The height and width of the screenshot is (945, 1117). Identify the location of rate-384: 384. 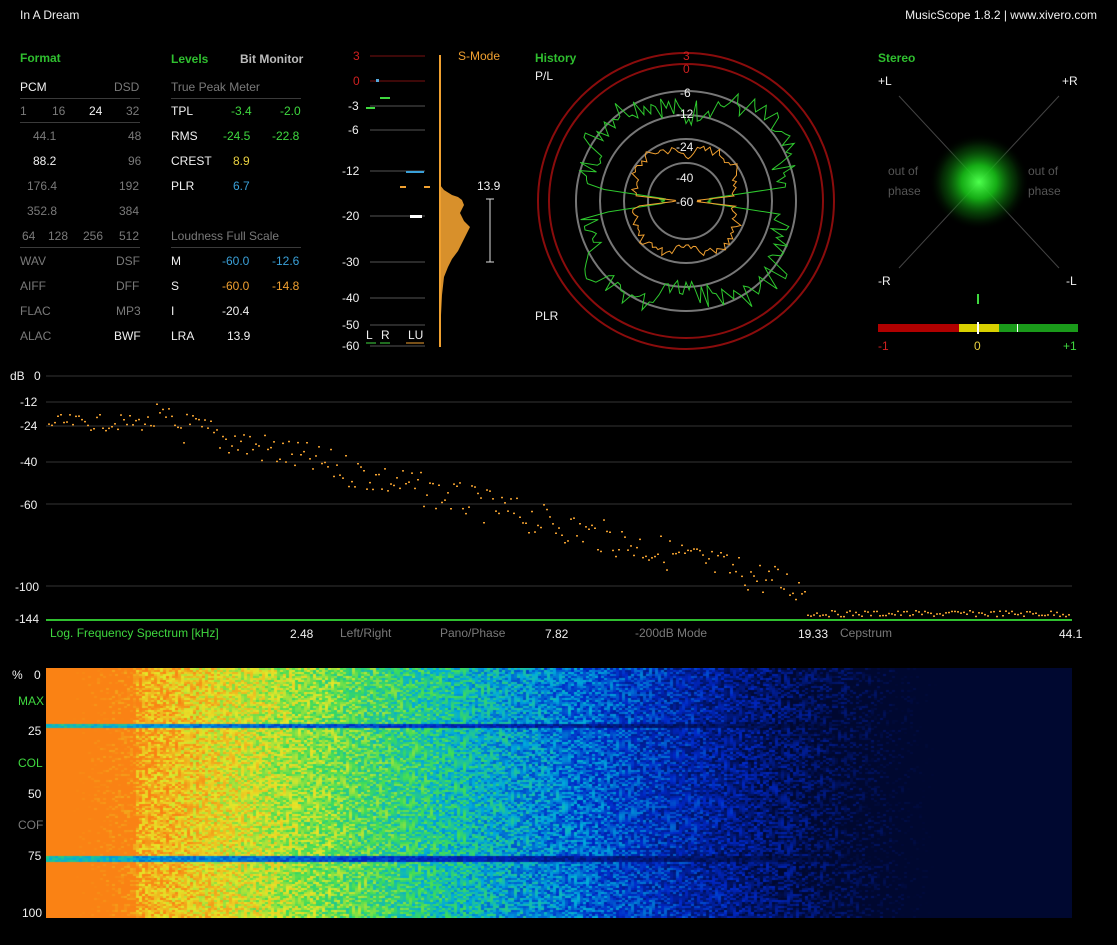
(129, 211).